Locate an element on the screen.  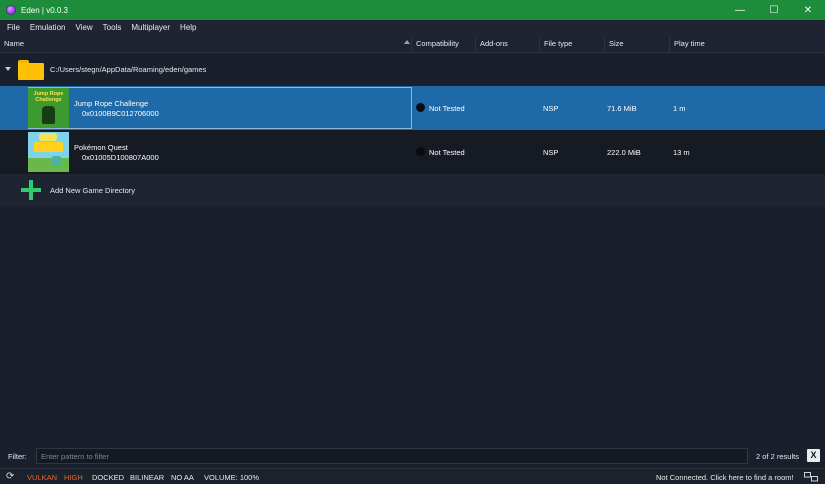
minimize-button: — is located at coordinates (740, 10).